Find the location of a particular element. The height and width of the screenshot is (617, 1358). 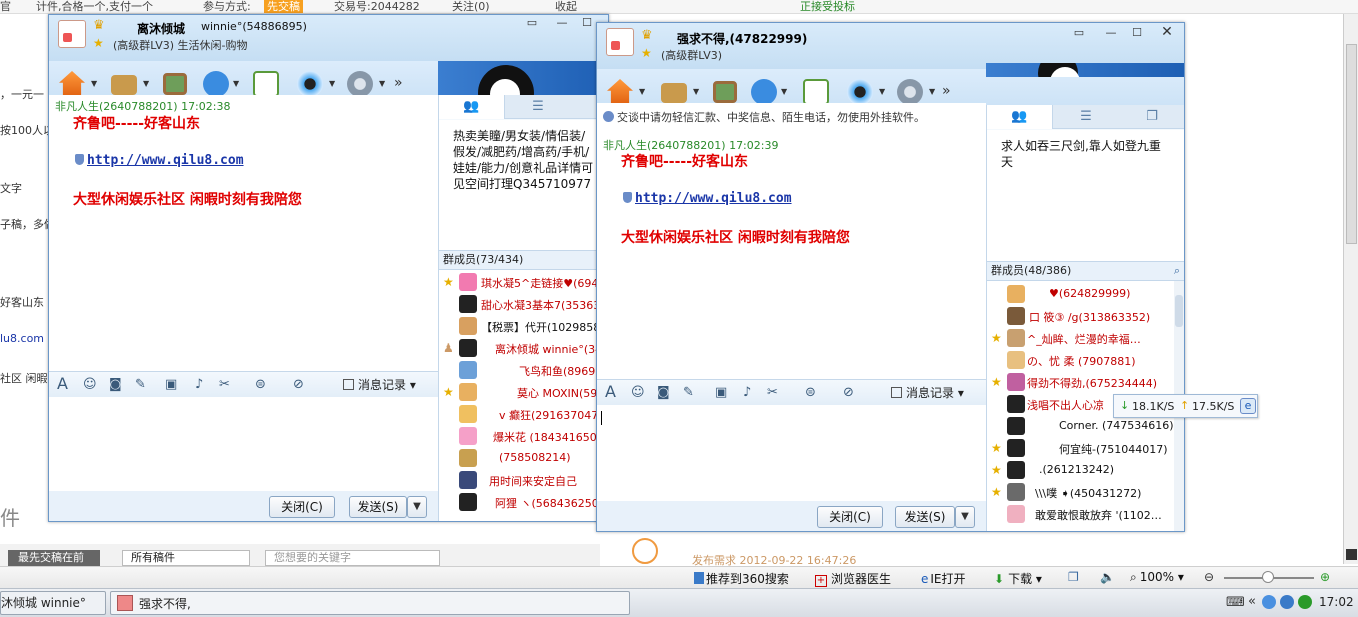

browser-doctor-link: + 浏览器医生 is located at coordinates (853, 578).